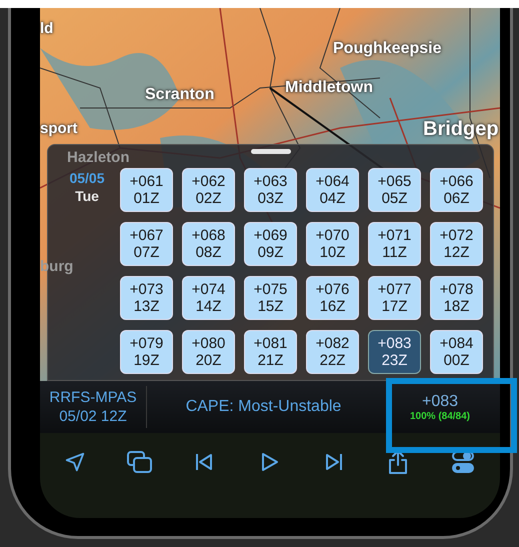 This screenshot has width=519, height=547. I want to click on forecast-hour-button: +070 10Z, so click(332, 244).